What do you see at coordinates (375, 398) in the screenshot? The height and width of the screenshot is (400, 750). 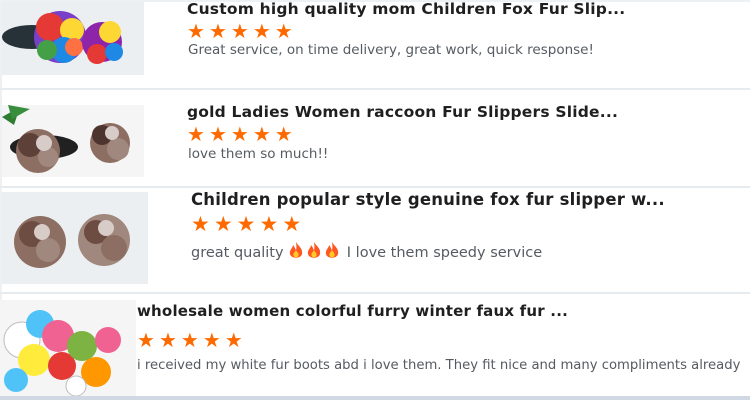 I see `bottom-border` at bounding box center [375, 398].